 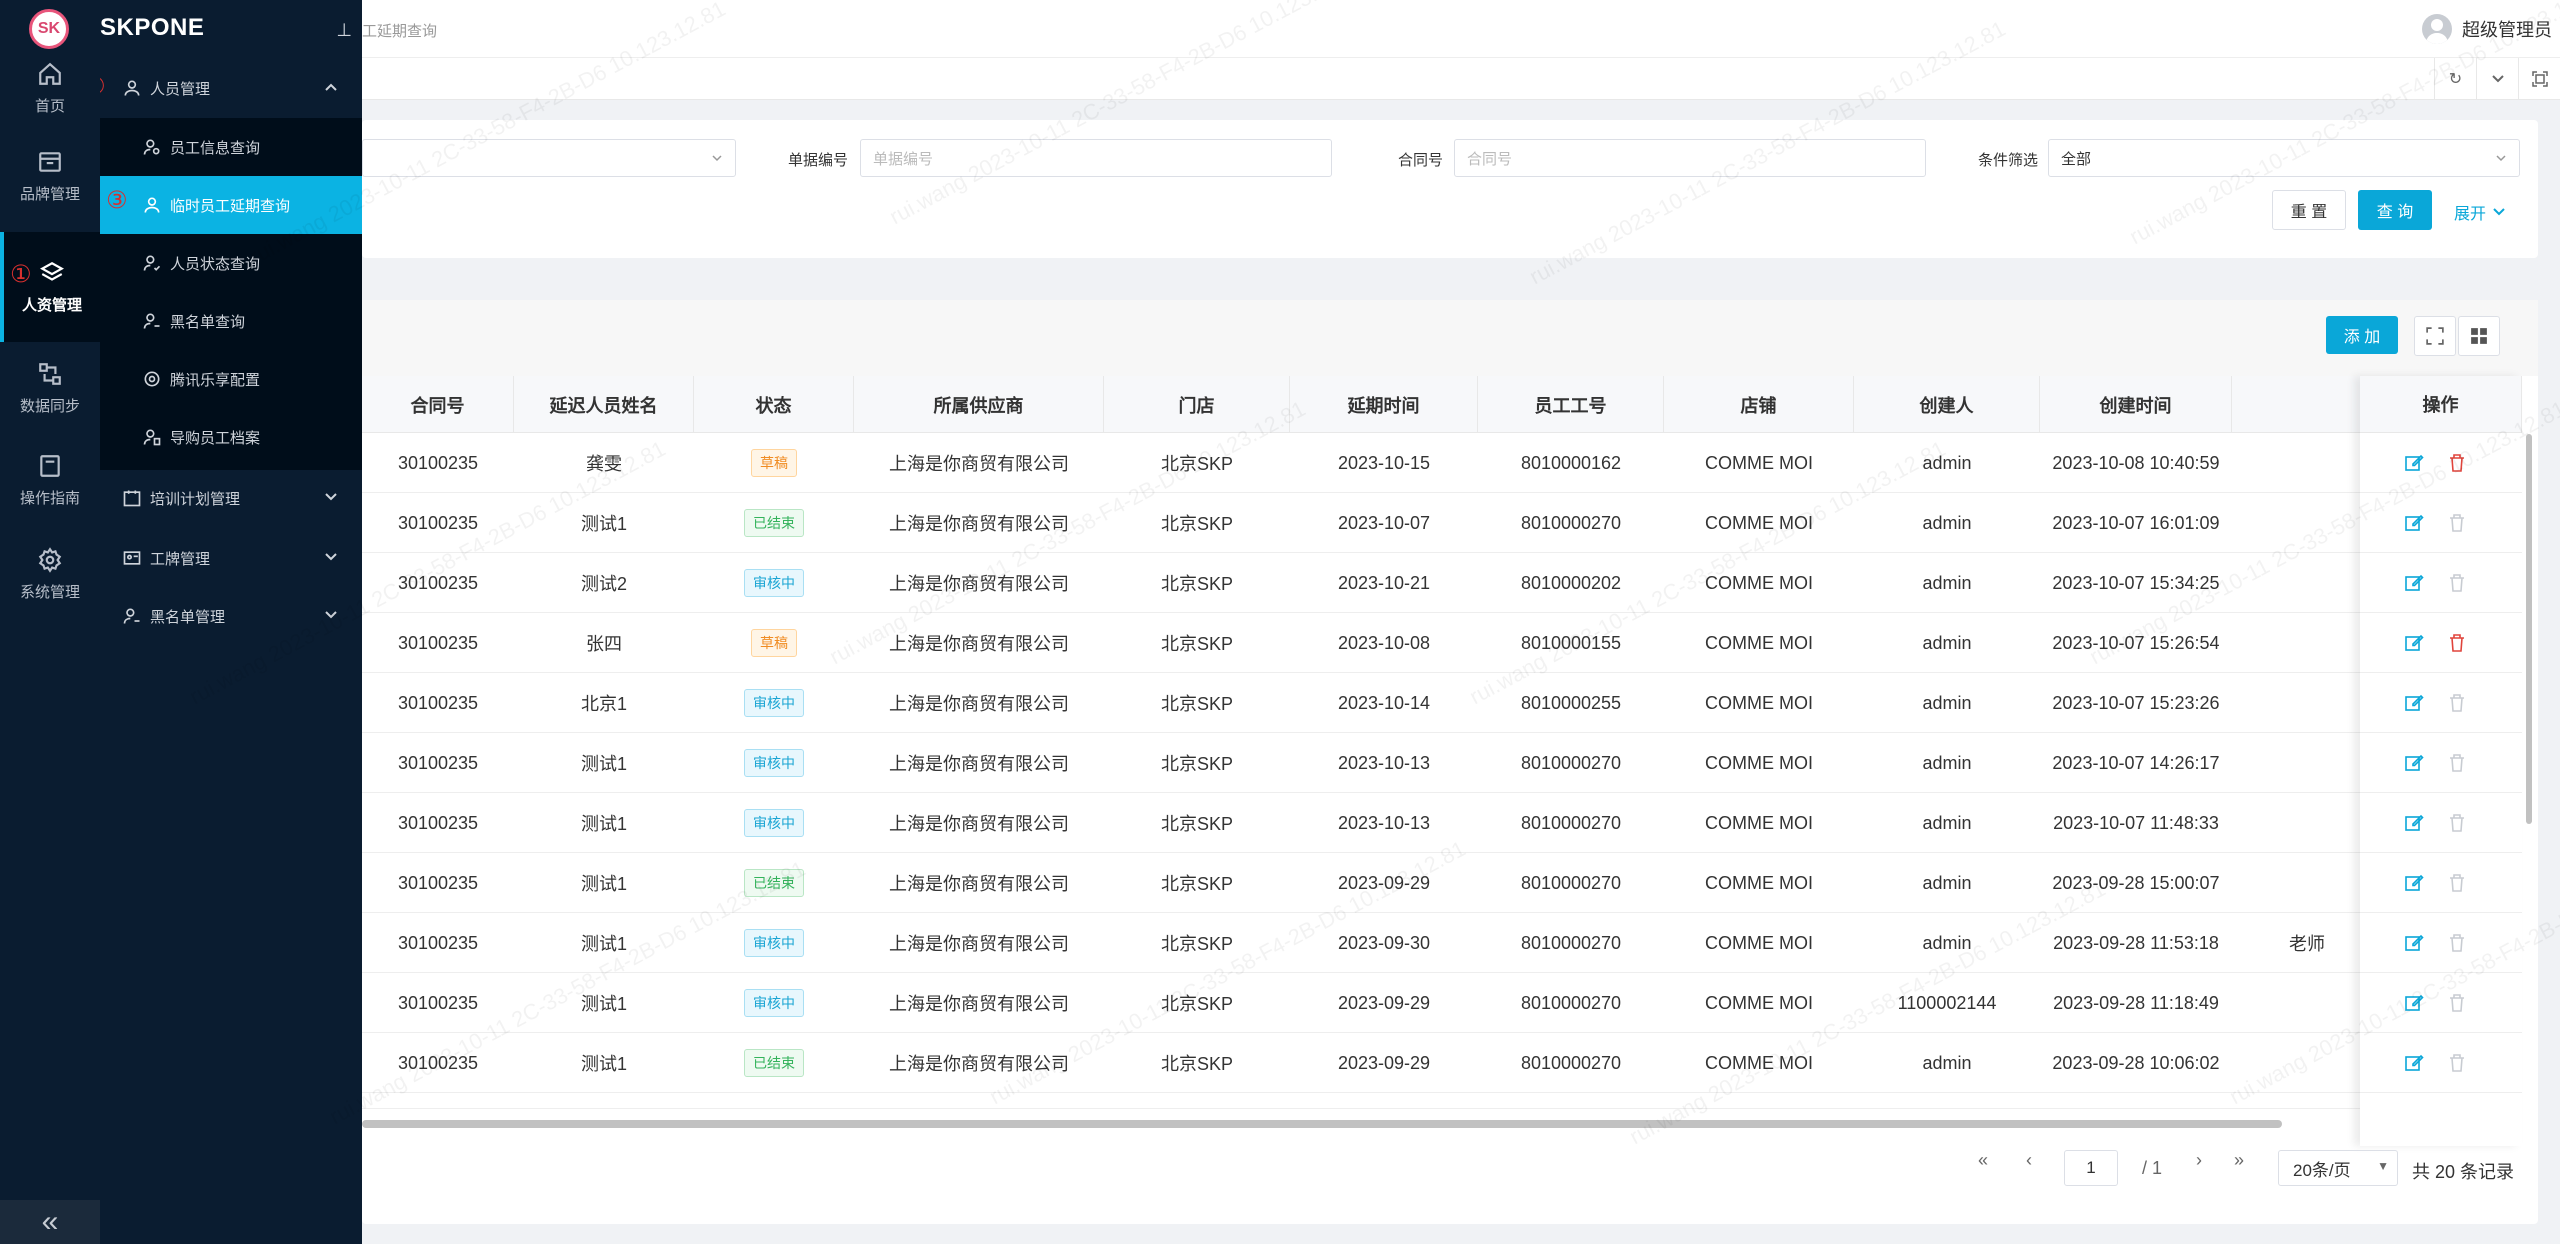 What do you see at coordinates (50, 574) in the screenshot?
I see `rail-item-system: 系统管理` at bounding box center [50, 574].